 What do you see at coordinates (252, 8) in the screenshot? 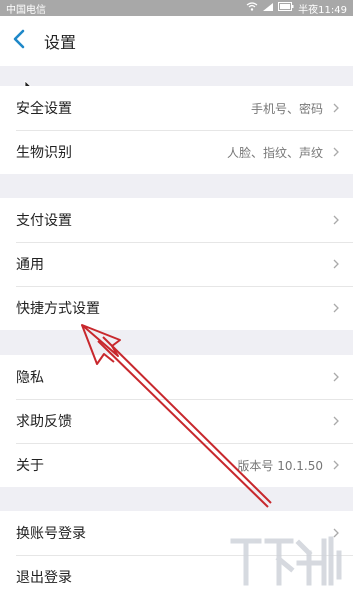
I see `wifi-icon` at bounding box center [252, 8].